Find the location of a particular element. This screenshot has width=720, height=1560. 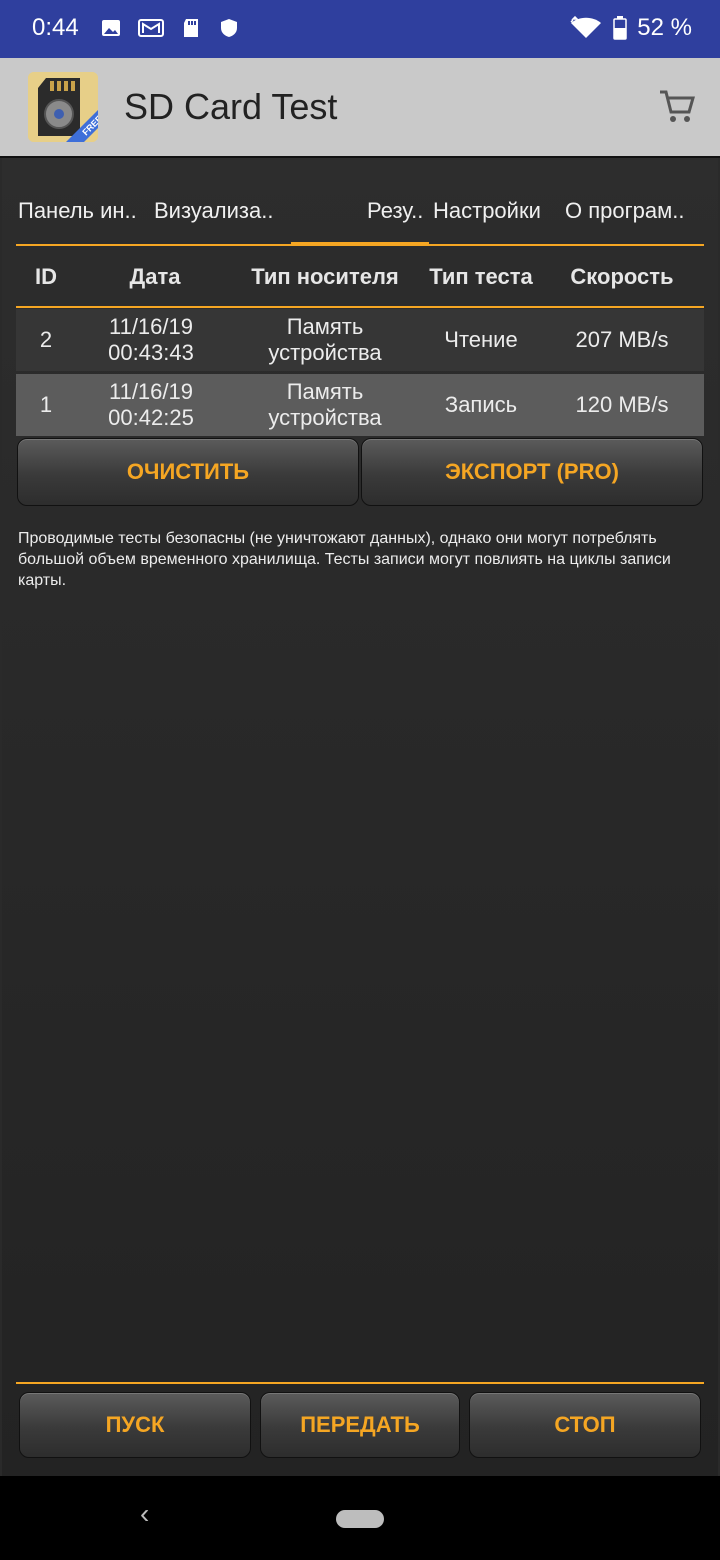

export-pro-button: ЭКСПОРТ (PRO) is located at coordinates (532, 472).